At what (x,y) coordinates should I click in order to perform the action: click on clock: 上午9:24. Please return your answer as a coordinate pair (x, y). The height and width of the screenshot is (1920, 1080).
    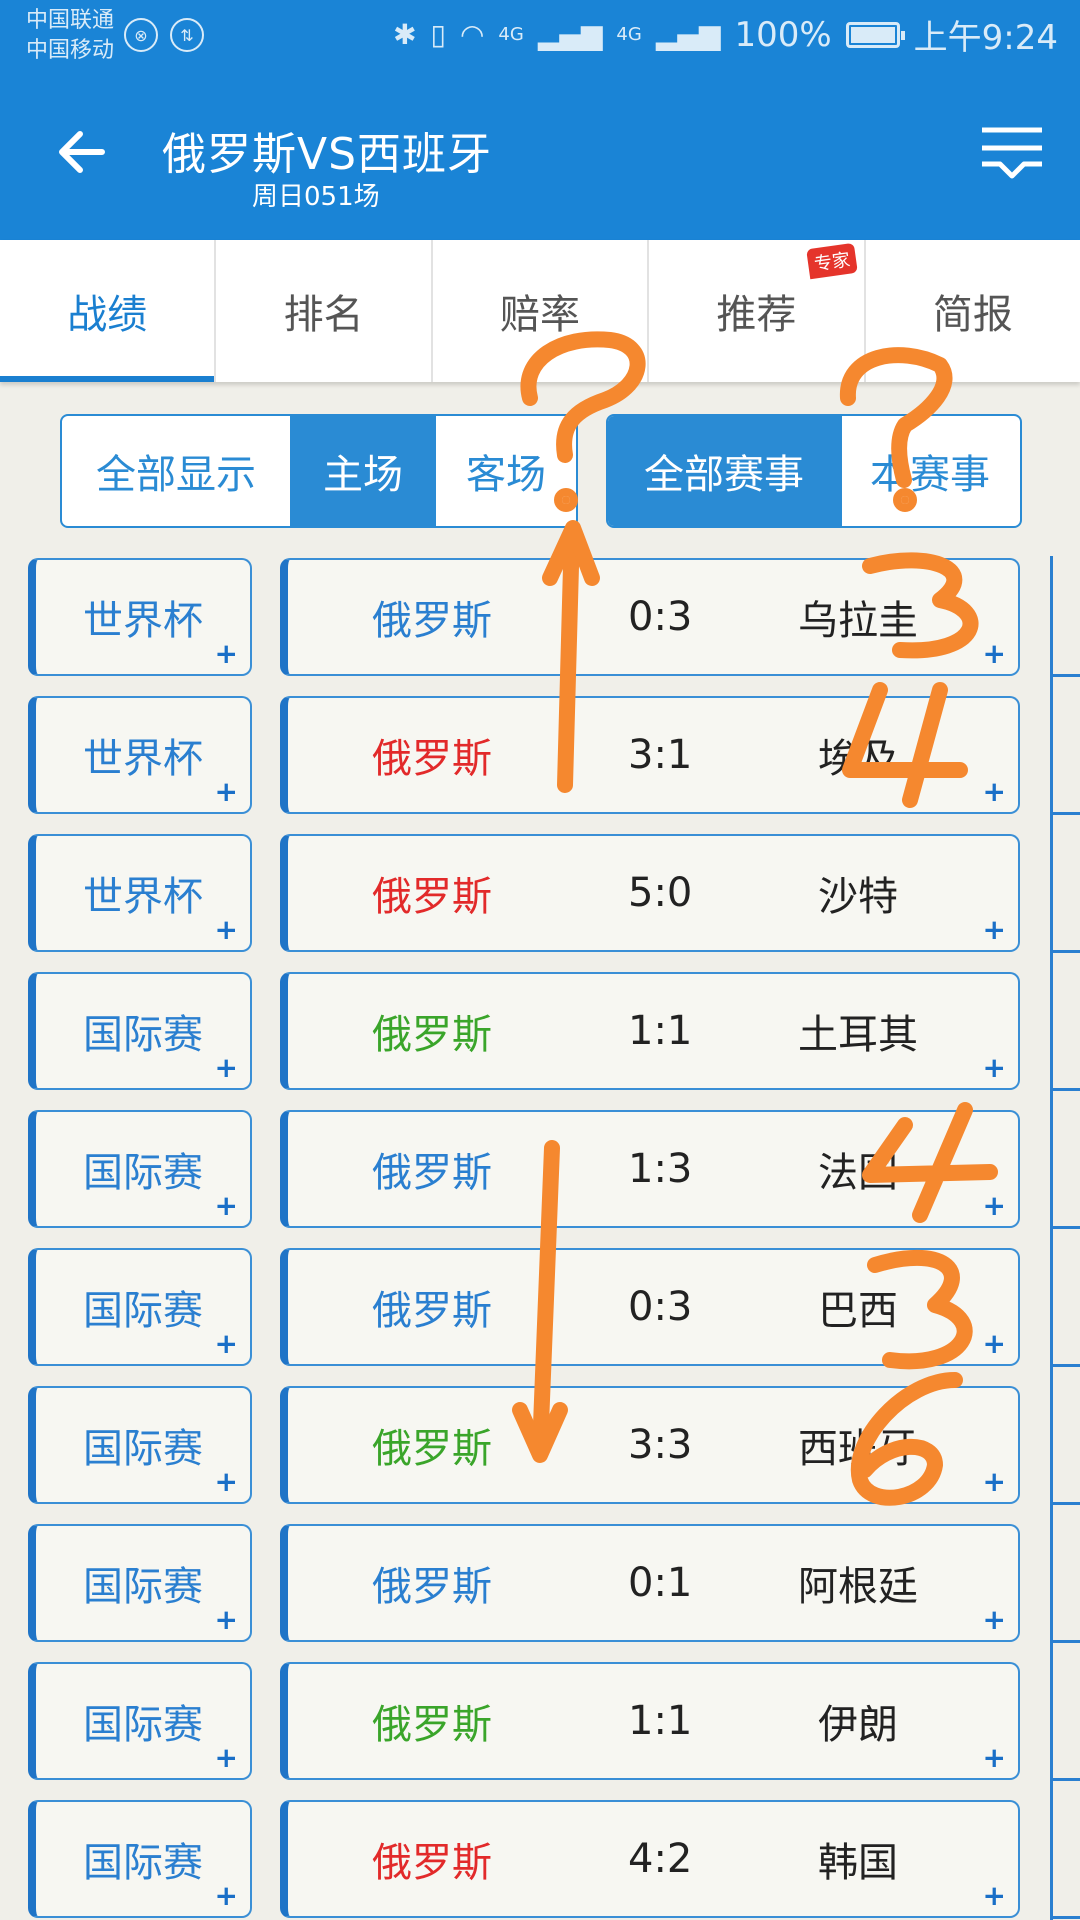
    Looking at the image, I should click on (985, 38).